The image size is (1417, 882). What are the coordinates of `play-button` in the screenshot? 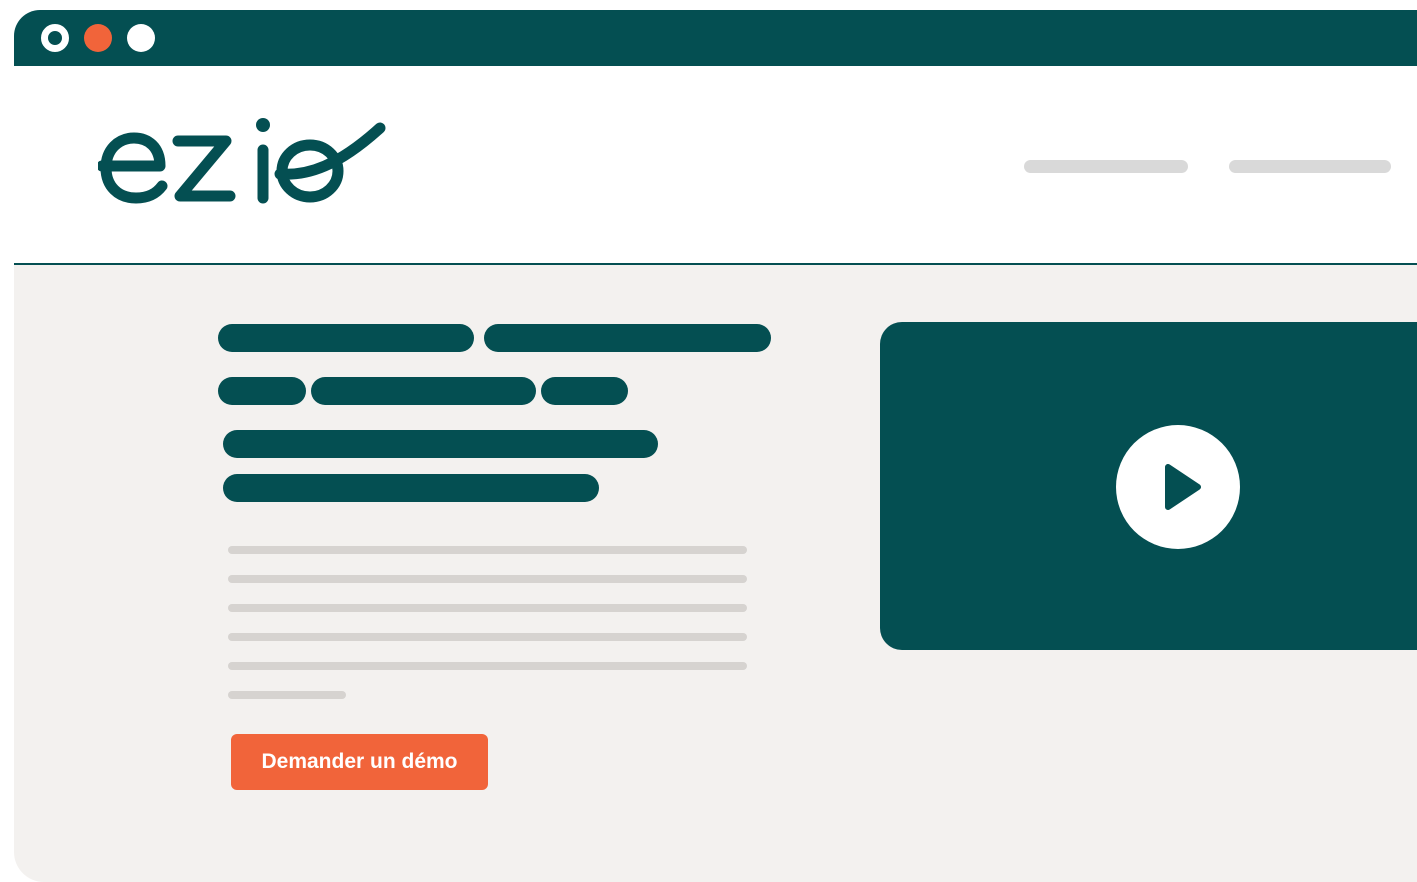 It's located at (1178, 487).